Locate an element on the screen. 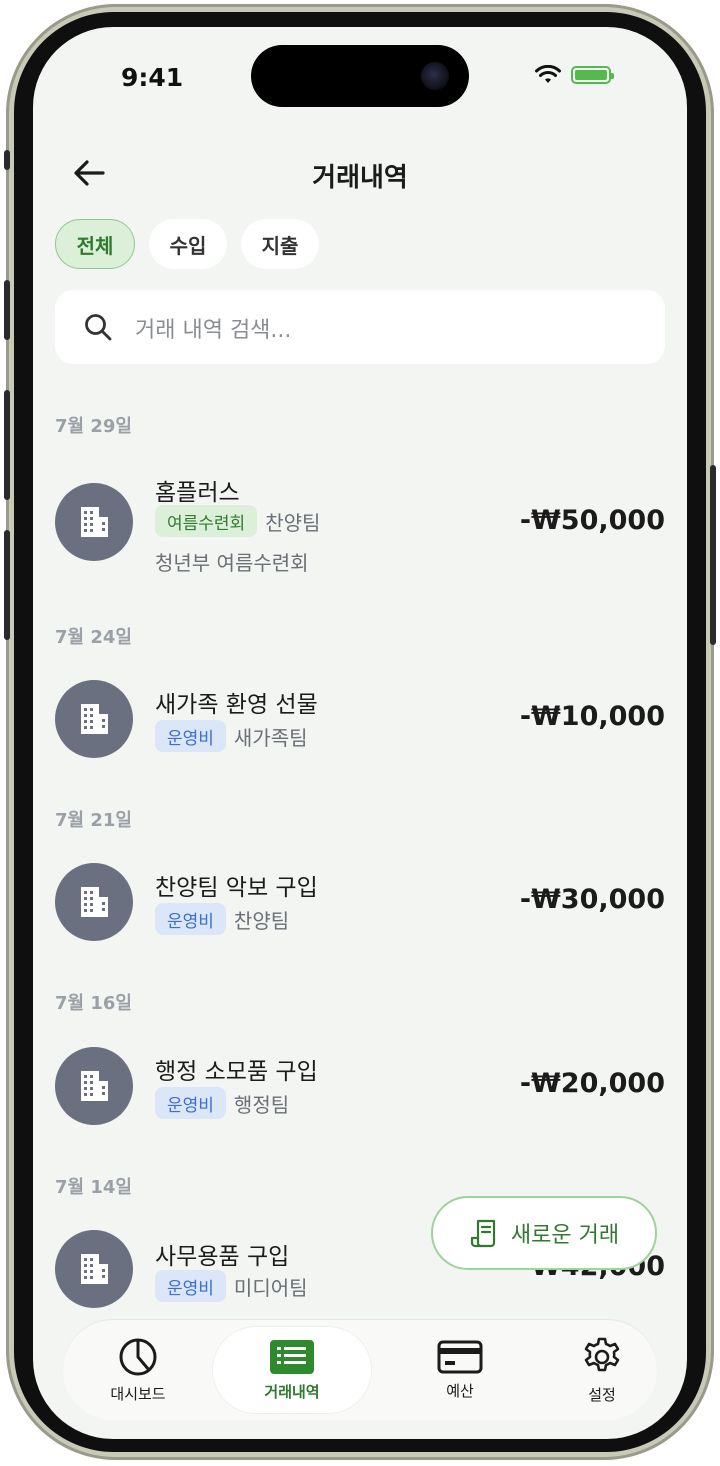  transaction-row: 찬양팀 악보 구입 운영비 찬양팀 -₩30,000 is located at coordinates (360, 902).